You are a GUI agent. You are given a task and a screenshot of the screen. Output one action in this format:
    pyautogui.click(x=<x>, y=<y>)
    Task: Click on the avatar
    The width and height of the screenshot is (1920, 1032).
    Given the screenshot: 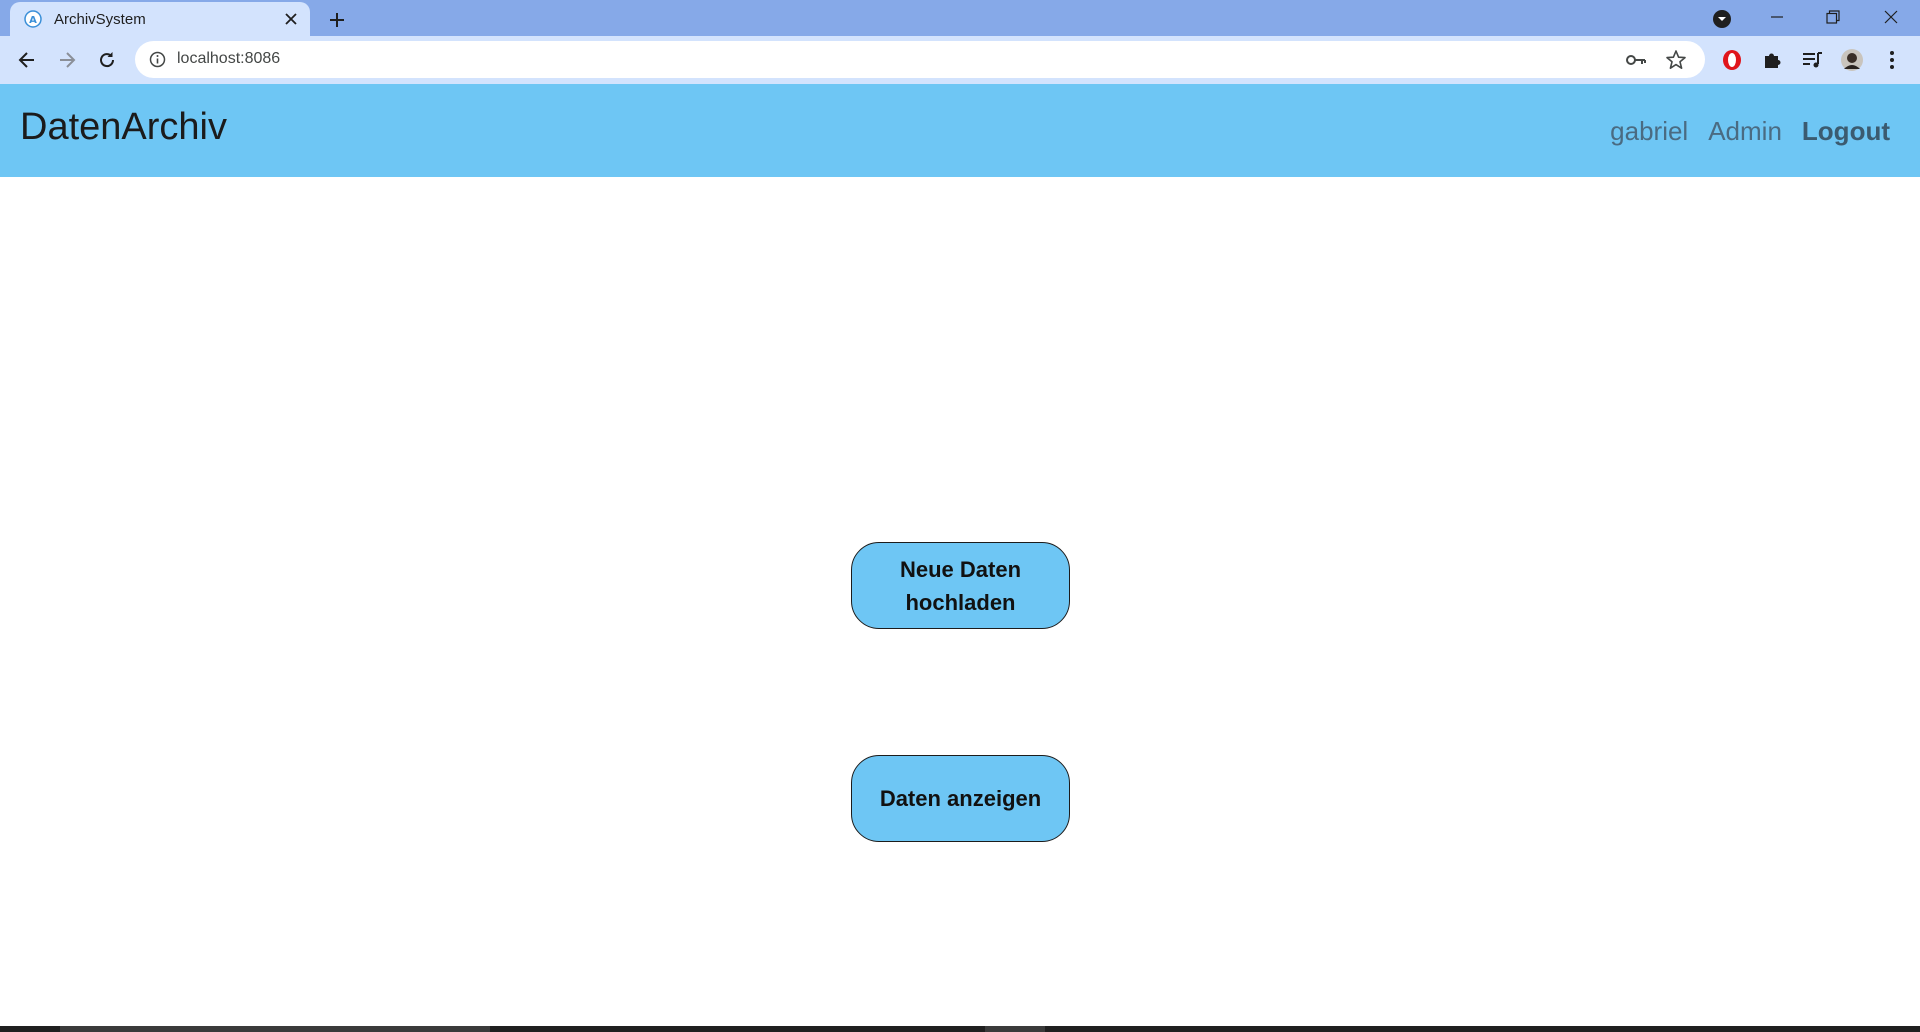 What is the action you would take?
    pyautogui.click(x=1852, y=60)
    